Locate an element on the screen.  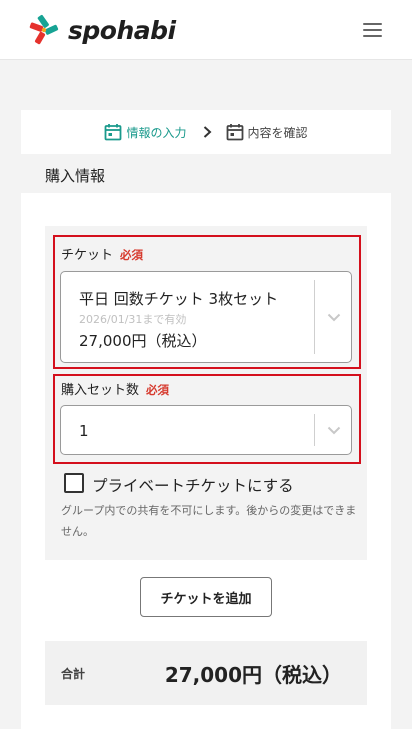
quantity-select: 1 is located at coordinates (206, 430).